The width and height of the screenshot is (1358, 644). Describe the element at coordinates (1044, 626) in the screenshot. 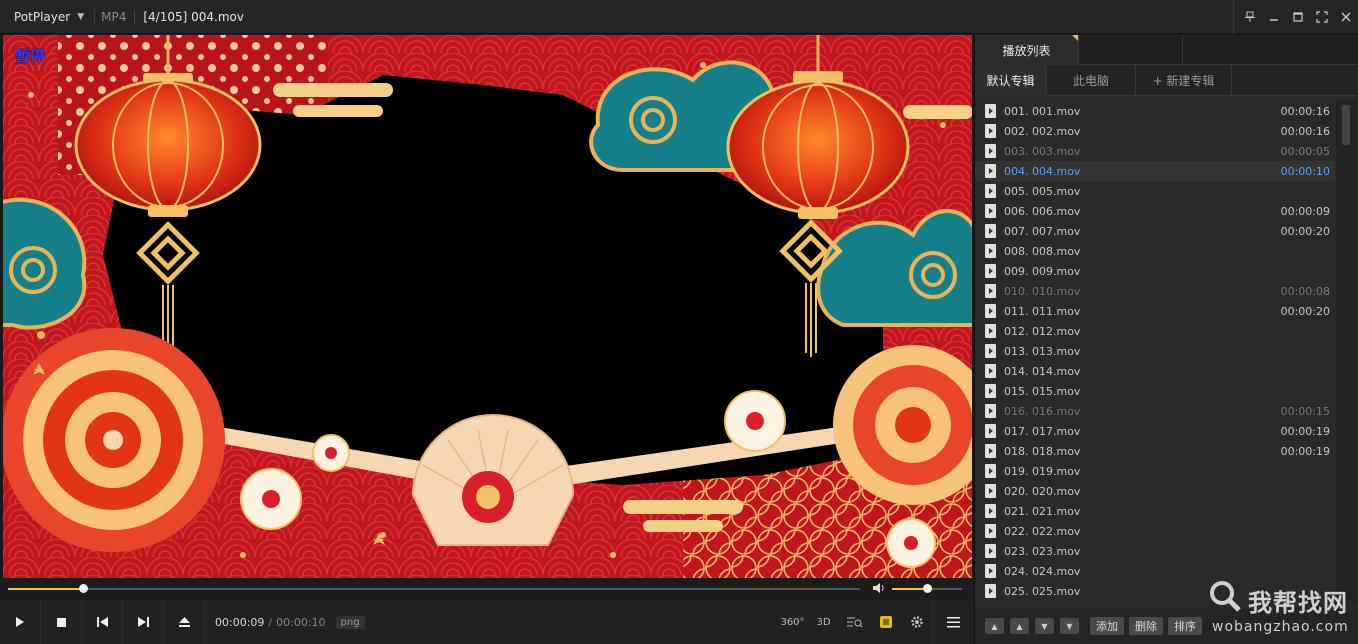

I see `move-down-button: ▼` at that location.